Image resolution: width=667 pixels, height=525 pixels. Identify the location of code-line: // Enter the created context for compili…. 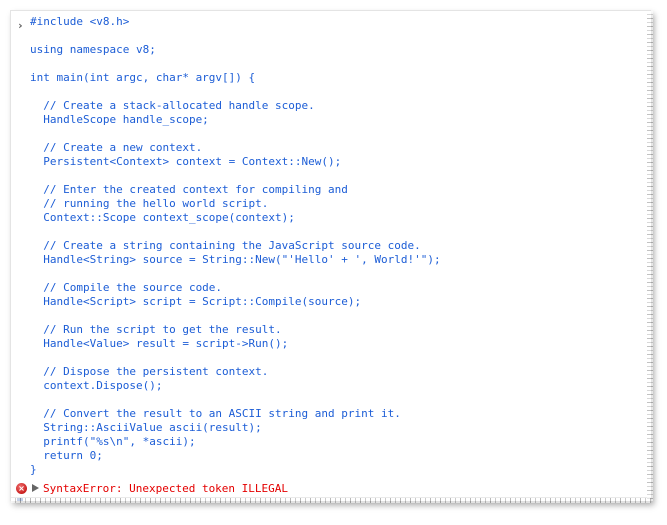
(189, 189).